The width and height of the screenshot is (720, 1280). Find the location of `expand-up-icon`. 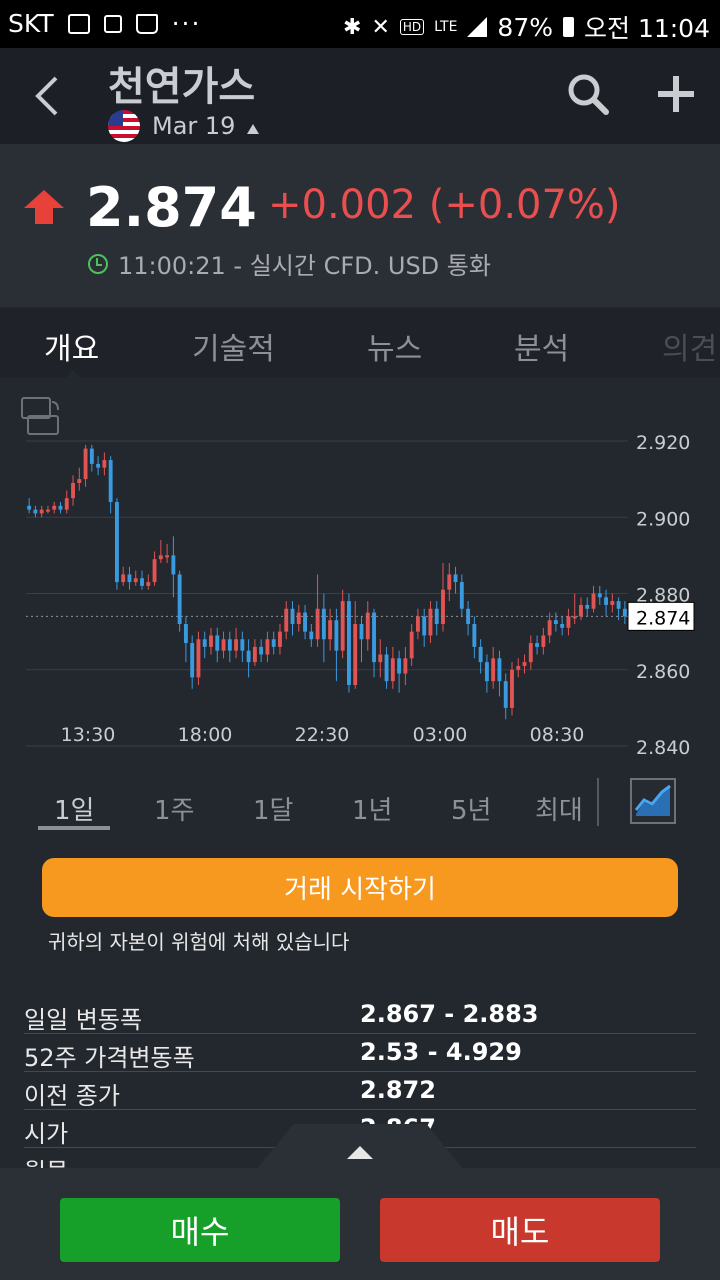

expand-up-icon is located at coordinates (360, 1152).